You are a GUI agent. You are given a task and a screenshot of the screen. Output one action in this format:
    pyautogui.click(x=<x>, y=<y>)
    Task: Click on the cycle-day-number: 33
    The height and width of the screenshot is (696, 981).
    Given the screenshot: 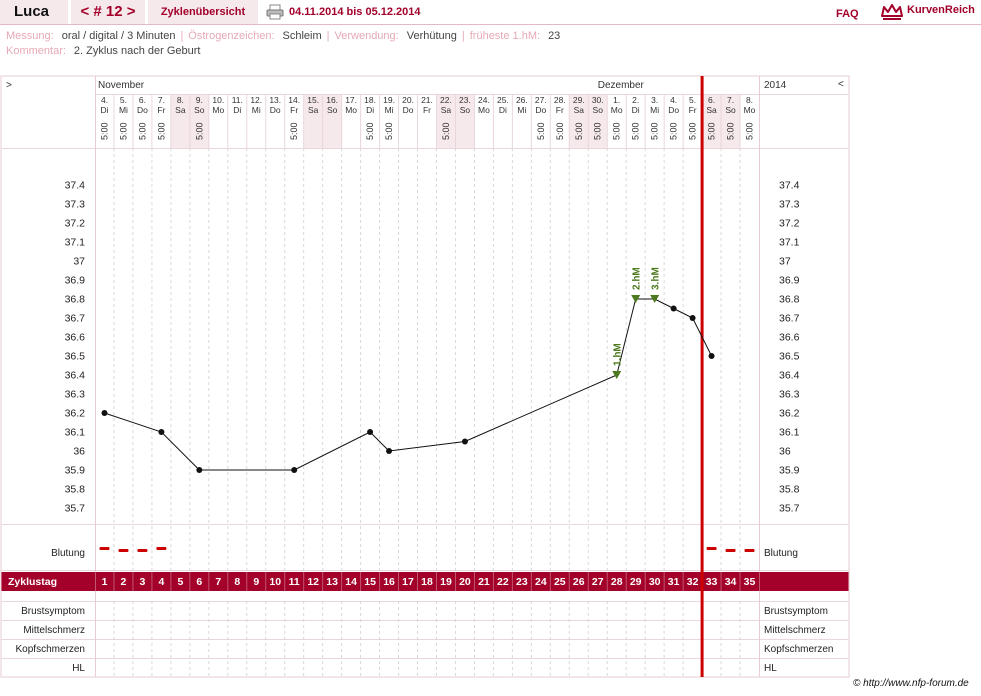 What is the action you would take?
    pyautogui.click(x=712, y=582)
    